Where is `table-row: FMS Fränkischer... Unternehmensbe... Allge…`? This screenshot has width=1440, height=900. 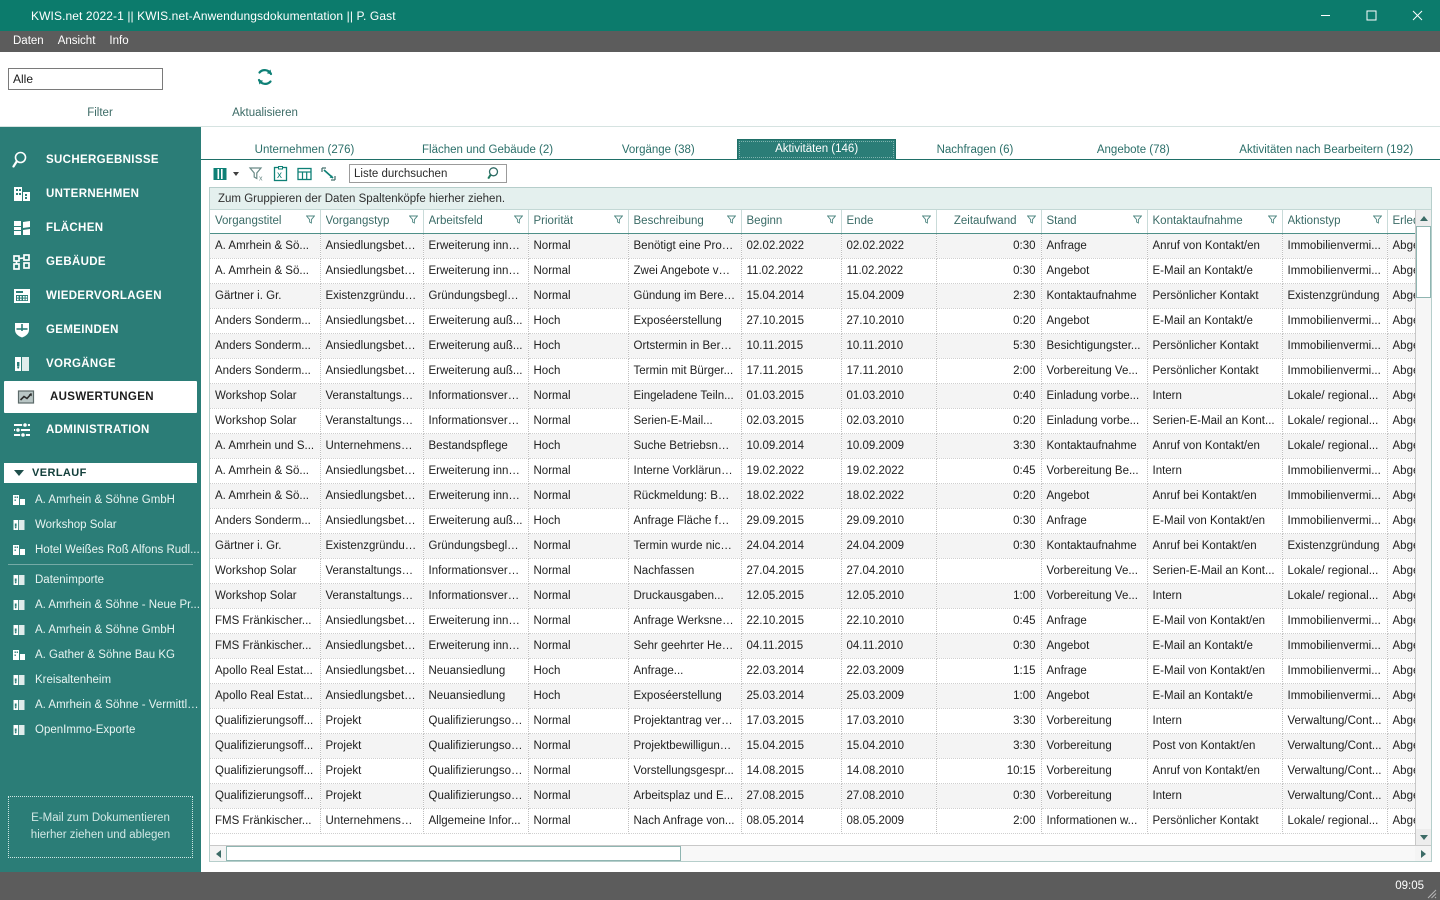 table-row: FMS Fränkischer... Unternehmensbe... Allge… is located at coordinates (812, 821).